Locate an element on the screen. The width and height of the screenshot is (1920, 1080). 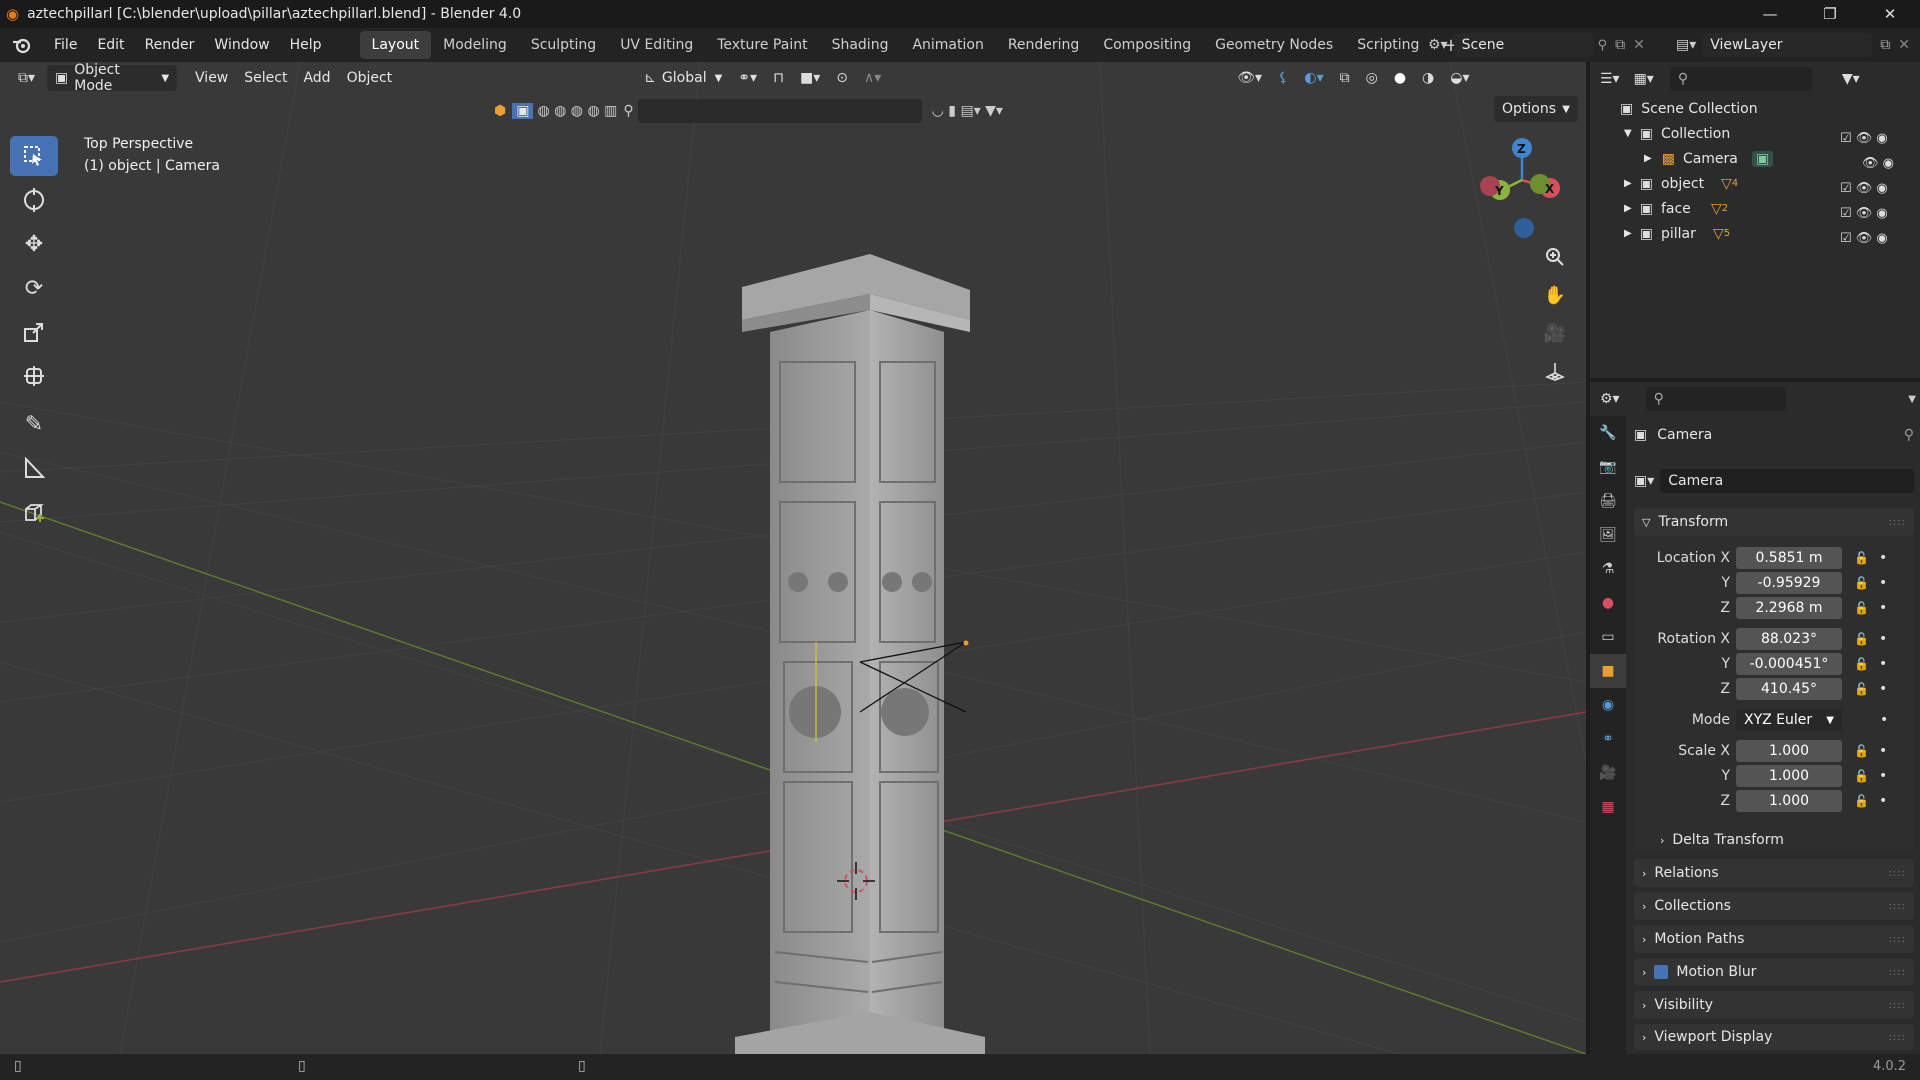
new-scene-icon: ⧉ is located at coordinates (1620, 45).